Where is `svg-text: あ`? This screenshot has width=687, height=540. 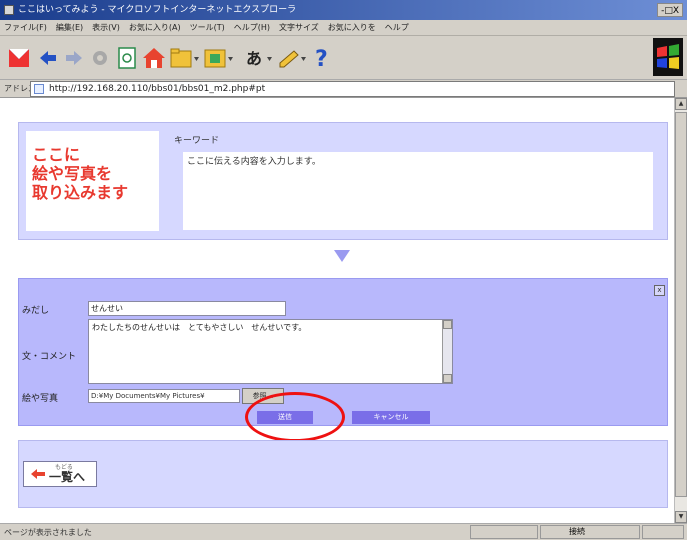
svg-text: あ is located at coordinates (254, 58).